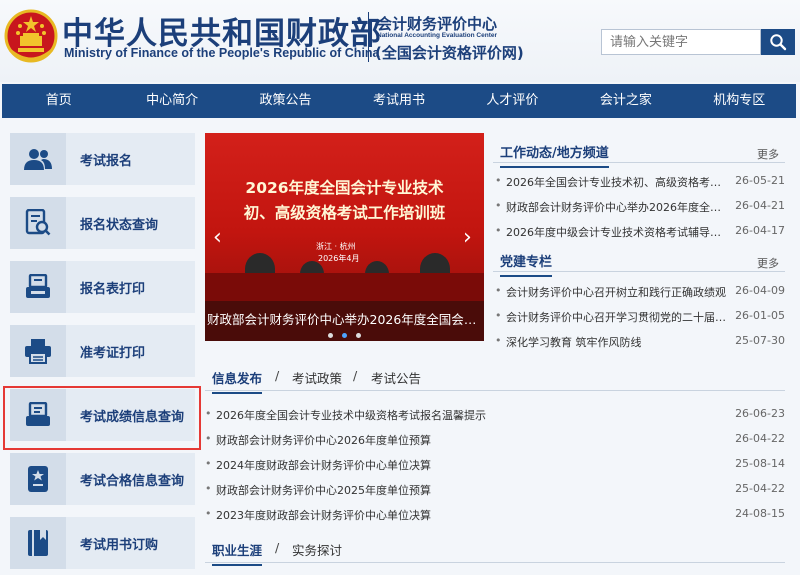  I want to click on list-item: • 会计财务评价中心召开学习贯彻党的二十届四中全会 26-01-05, so click(639, 318).